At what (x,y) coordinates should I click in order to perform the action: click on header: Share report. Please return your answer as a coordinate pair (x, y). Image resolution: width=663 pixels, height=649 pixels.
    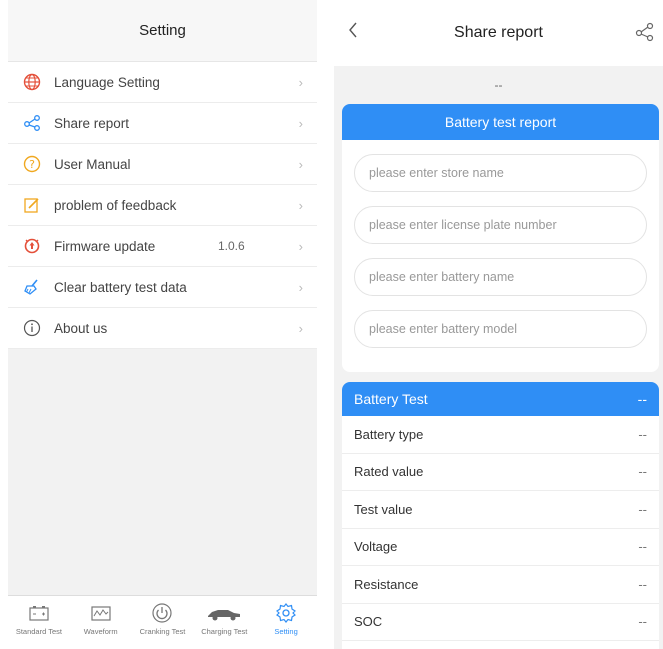
    Looking at the image, I should click on (498, 33).